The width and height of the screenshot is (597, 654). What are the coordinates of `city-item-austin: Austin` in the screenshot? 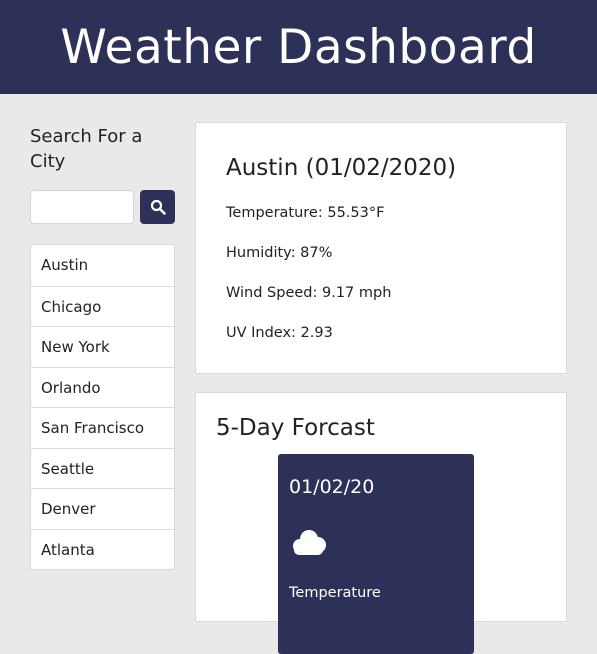 It's located at (102, 265).